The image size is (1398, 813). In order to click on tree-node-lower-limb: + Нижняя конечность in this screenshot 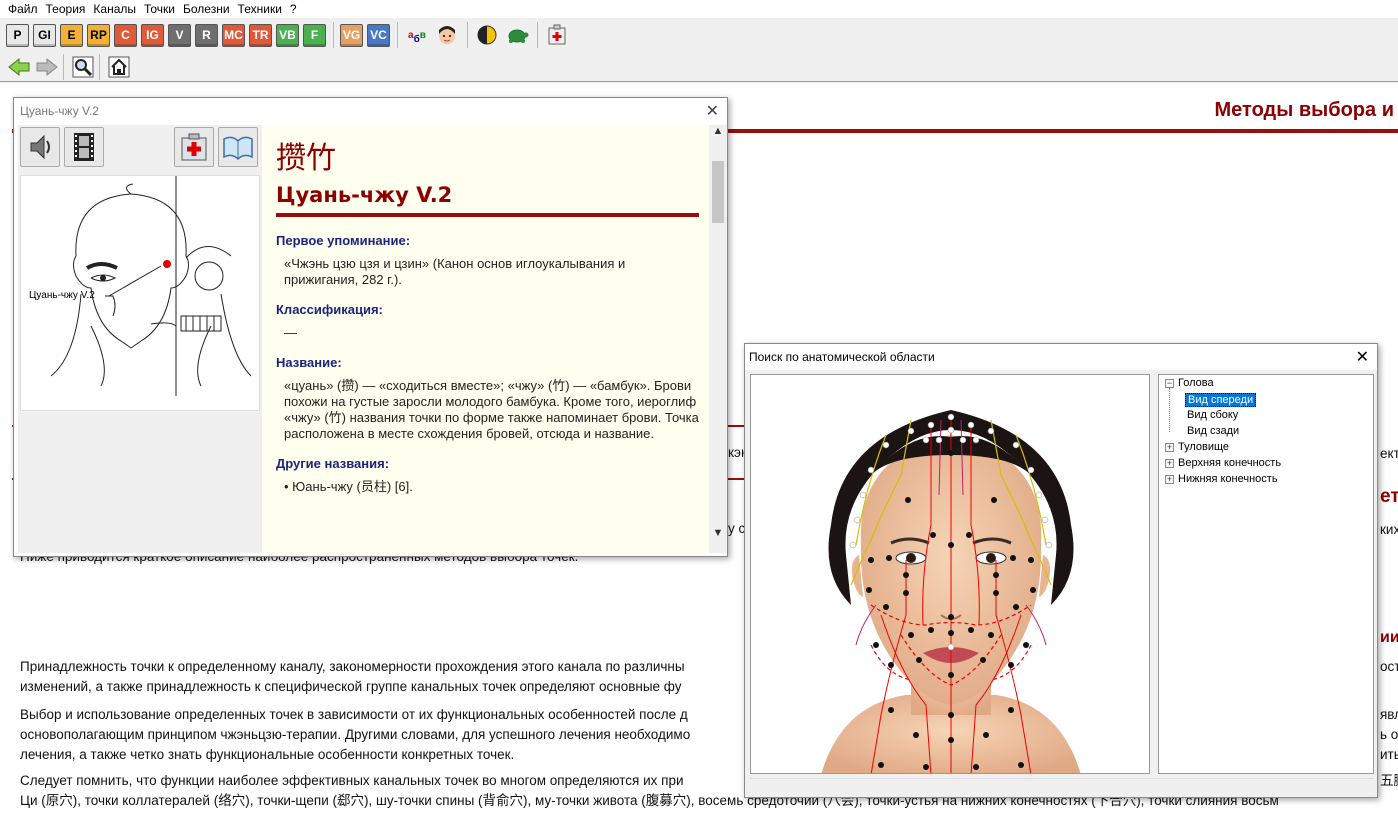, I will do `click(1221, 479)`.